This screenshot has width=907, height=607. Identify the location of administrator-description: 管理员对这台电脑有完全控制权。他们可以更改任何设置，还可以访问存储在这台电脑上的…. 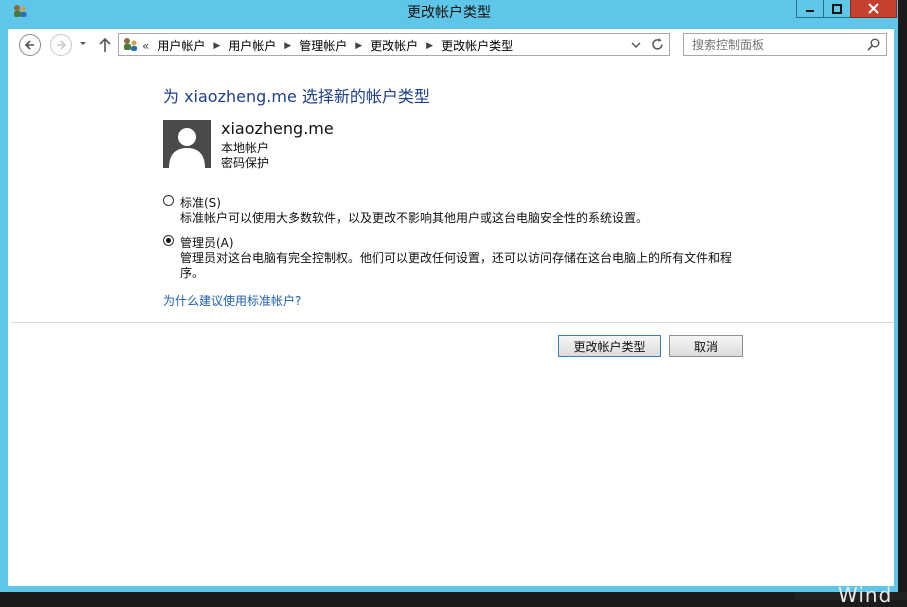
(456, 265).